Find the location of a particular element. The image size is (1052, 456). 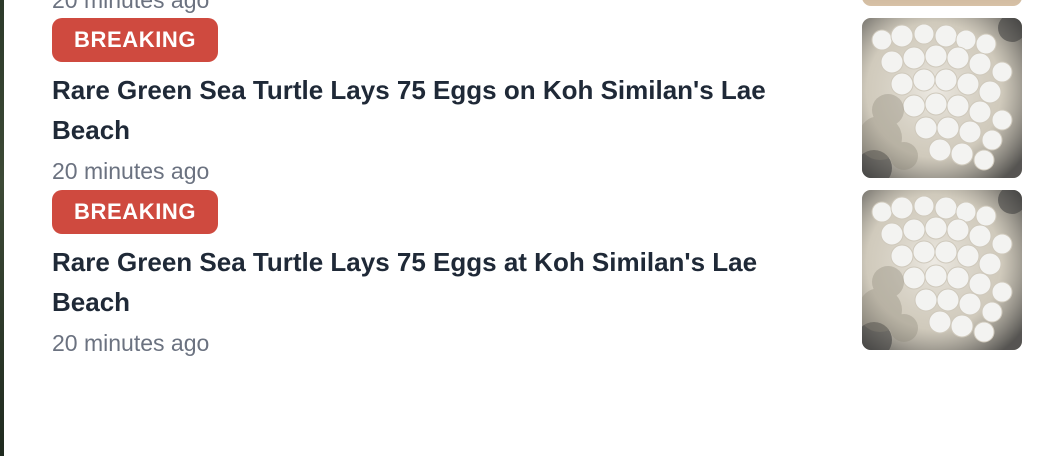

partial-news-item: 20 minutes ago is located at coordinates (526, 8).